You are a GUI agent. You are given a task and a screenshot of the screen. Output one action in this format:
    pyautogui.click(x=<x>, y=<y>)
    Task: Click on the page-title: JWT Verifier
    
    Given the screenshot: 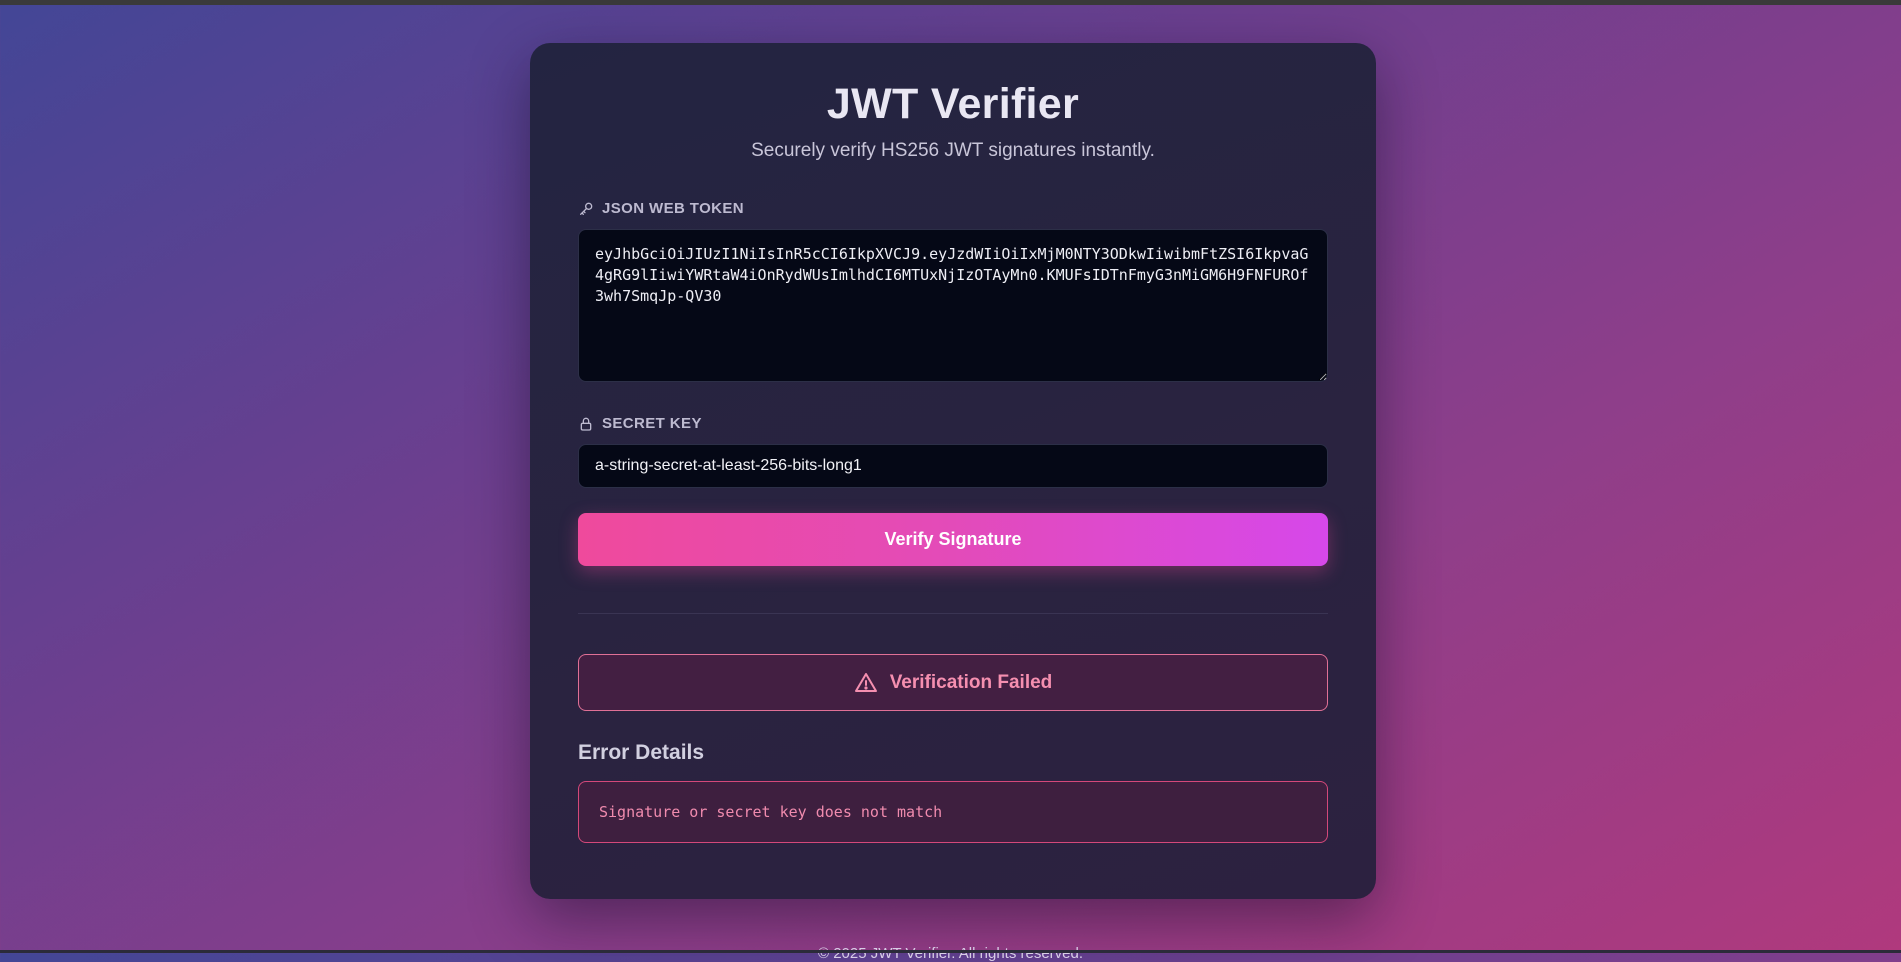 What is the action you would take?
    pyautogui.click(x=953, y=104)
    